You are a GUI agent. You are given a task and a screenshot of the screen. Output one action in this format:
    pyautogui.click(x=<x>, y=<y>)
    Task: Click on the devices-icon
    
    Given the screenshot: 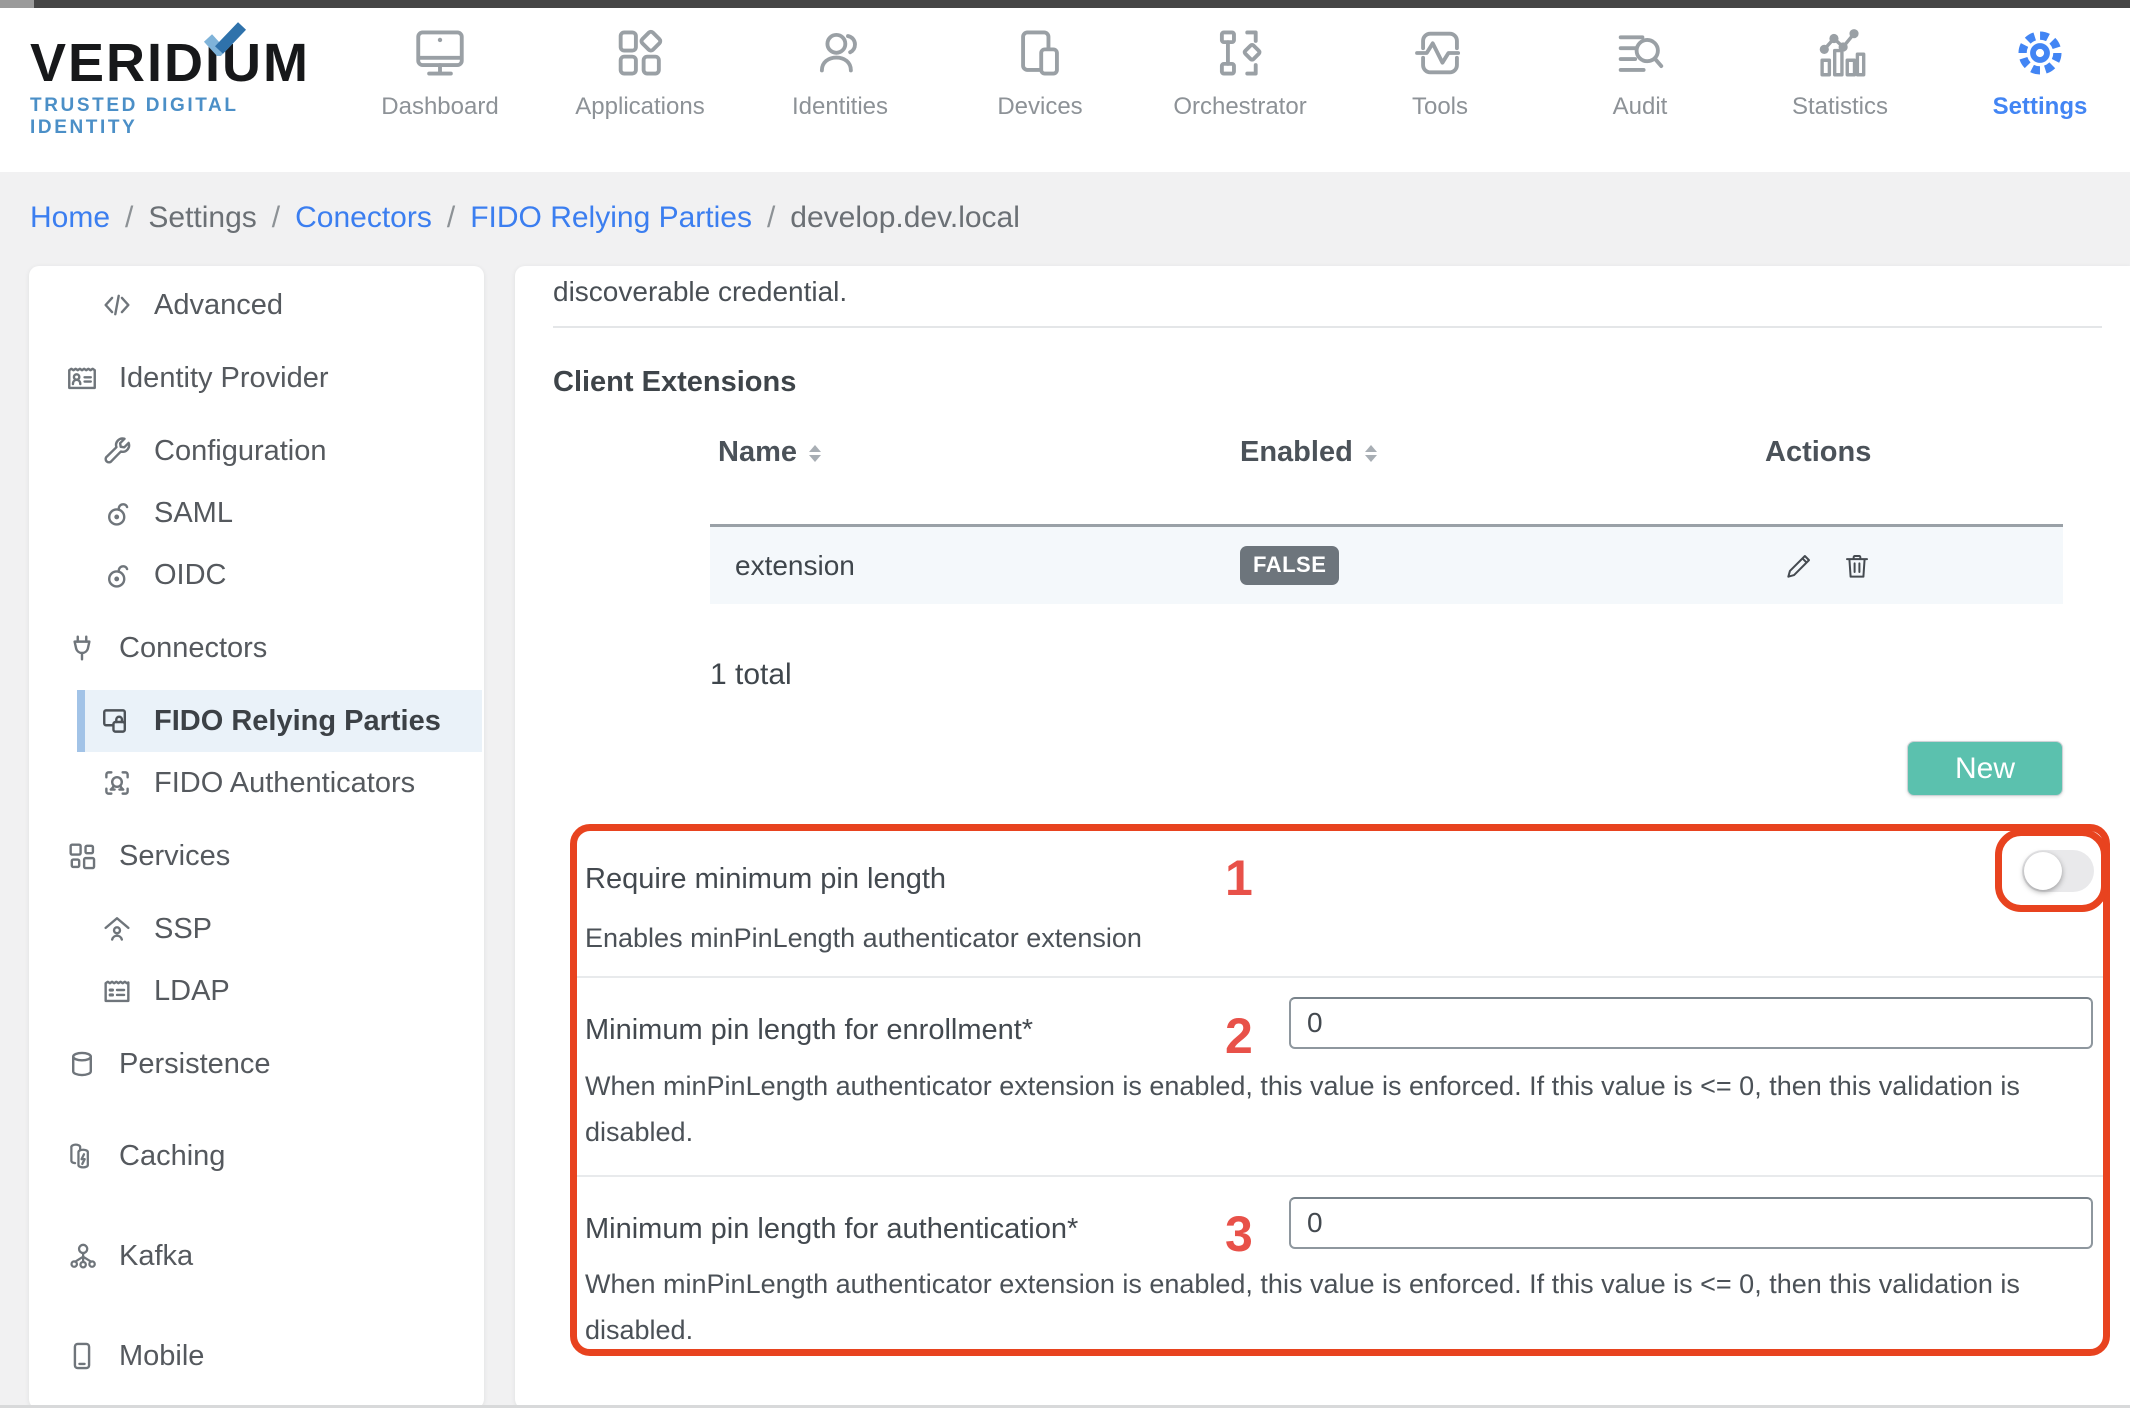 What is the action you would take?
    pyautogui.click(x=1040, y=53)
    